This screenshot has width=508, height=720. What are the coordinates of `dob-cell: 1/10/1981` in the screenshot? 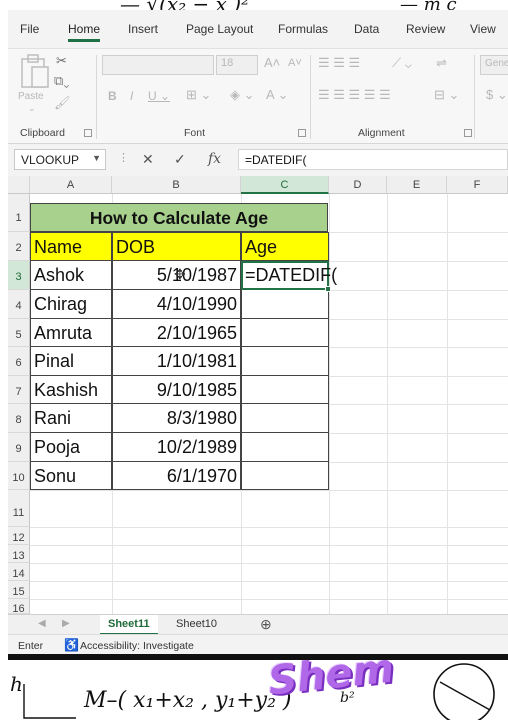 It's located at (176, 361).